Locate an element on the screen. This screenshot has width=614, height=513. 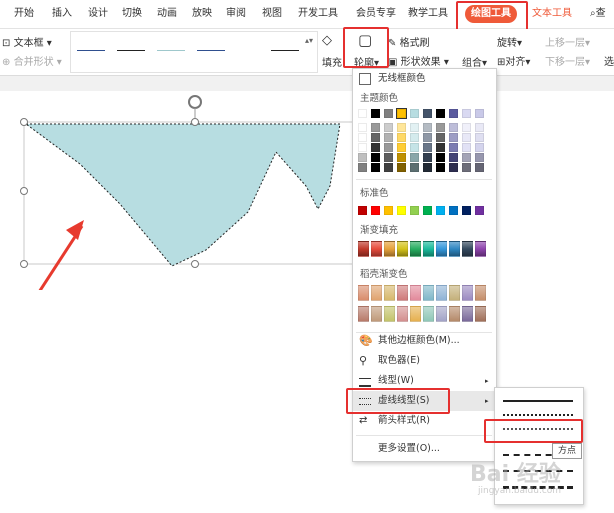
shape-effects-button: ▣ 形状效果 ▾ is located at coordinates (418, 60).